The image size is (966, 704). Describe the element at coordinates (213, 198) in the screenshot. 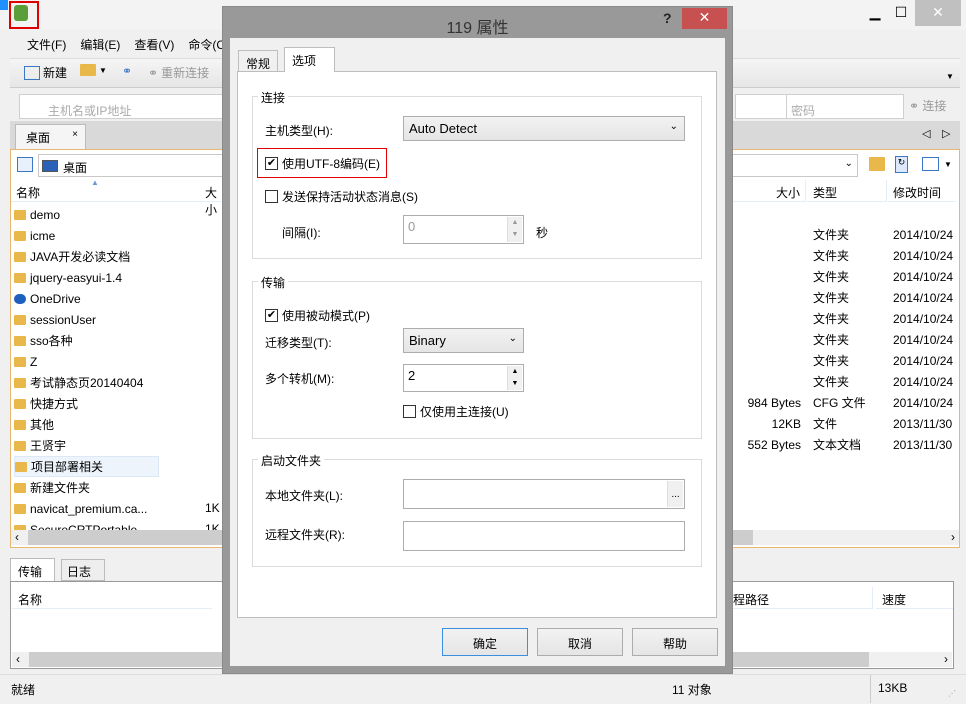

I see `column-size-left: 大小` at that location.